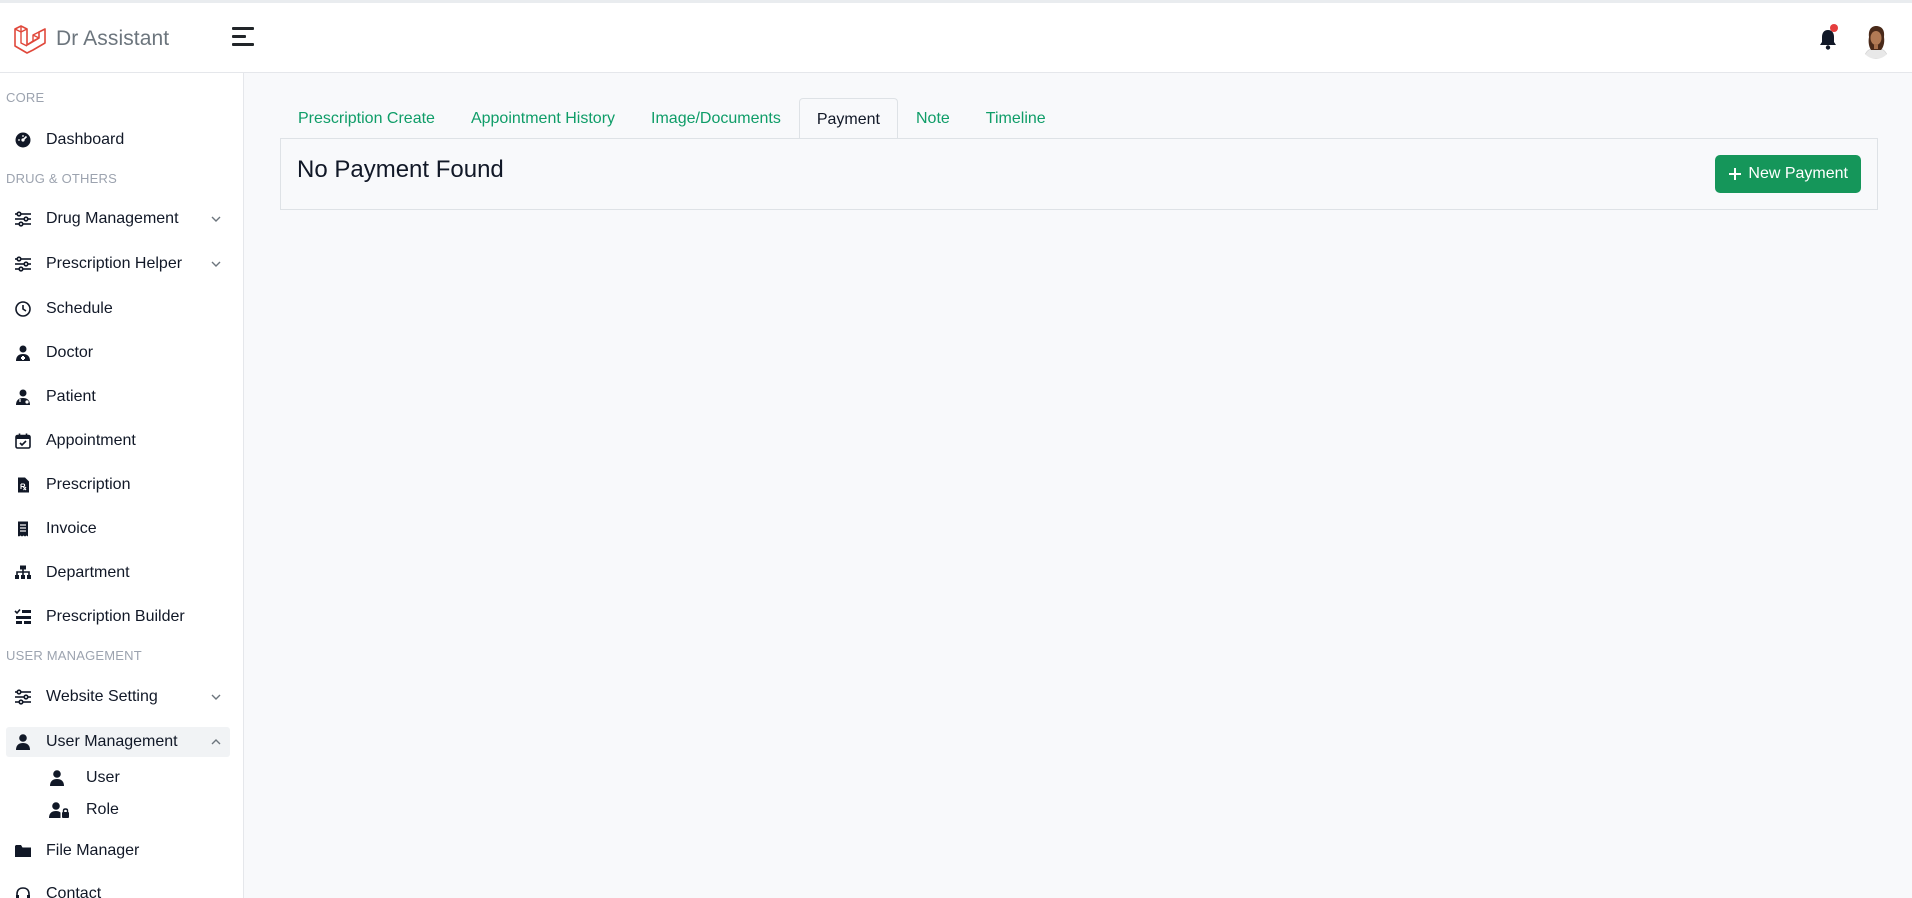 This screenshot has width=1912, height=898. Describe the element at coordinates (23, 892) in the screenshot. I see `headset-icon` at that location.